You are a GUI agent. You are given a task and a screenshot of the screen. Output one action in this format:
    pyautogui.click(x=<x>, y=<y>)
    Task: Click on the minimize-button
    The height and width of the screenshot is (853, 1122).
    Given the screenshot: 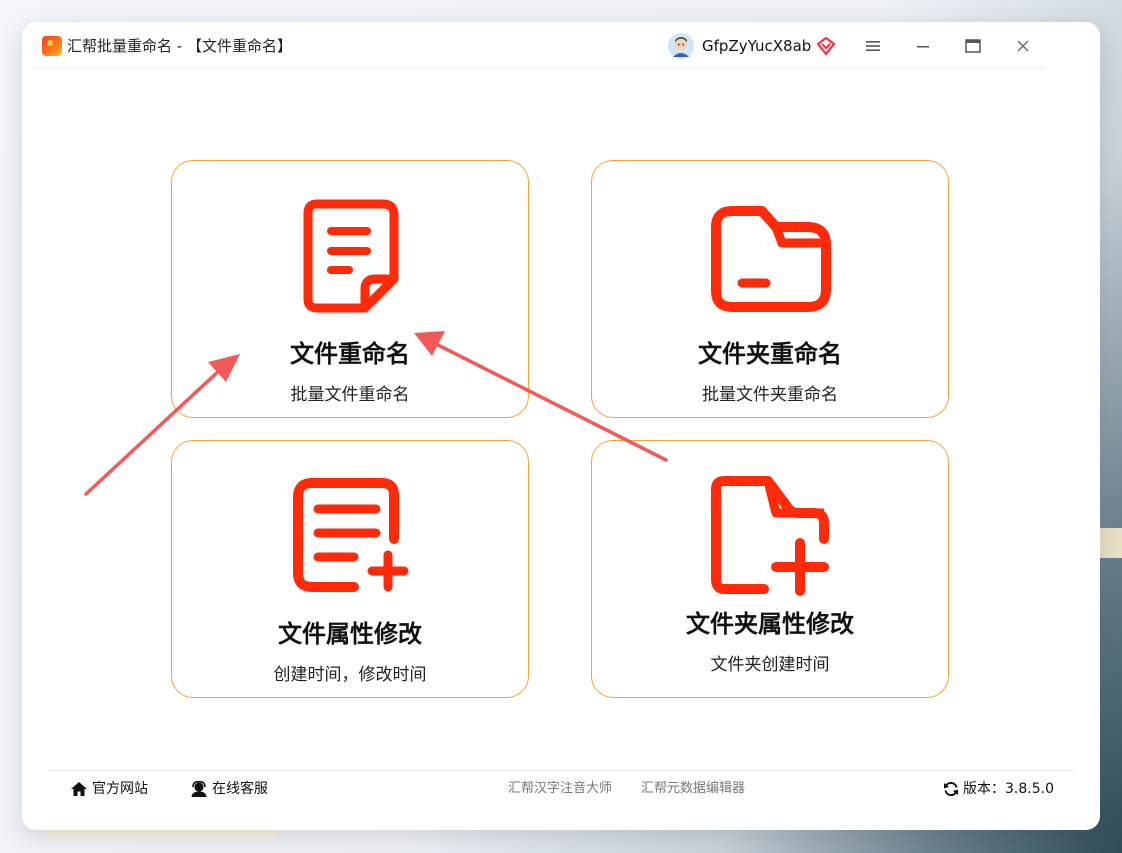 What is the action you would take?
    pyautogui.click(x=923, y=46)
    